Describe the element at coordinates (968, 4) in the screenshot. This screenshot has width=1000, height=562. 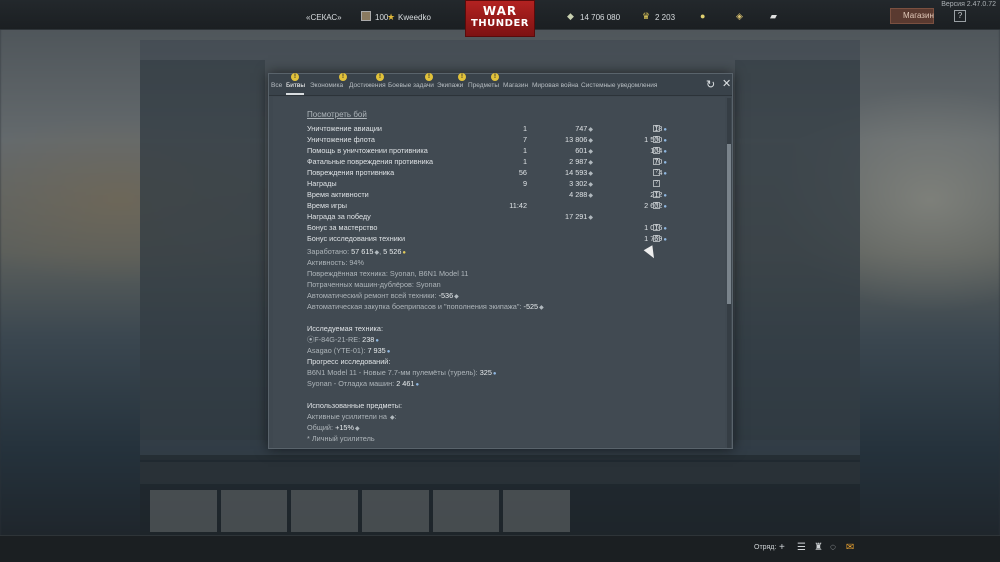
I see `version-label: Версия 2.47.0.72` at that location.